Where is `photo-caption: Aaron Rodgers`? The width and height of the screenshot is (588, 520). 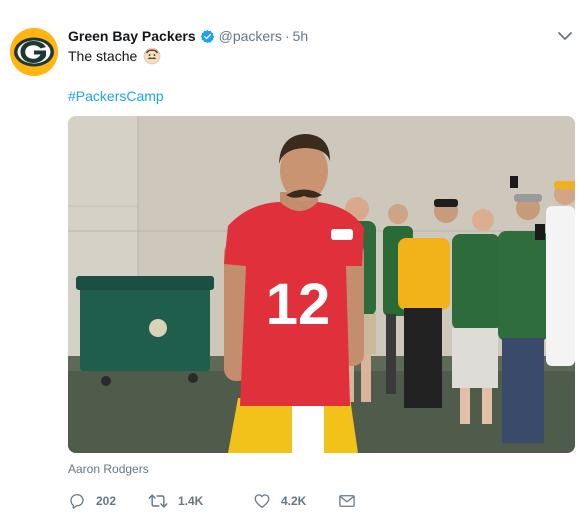 photo-caption: Aaron Rodgers is located at coordinates (108, 469).